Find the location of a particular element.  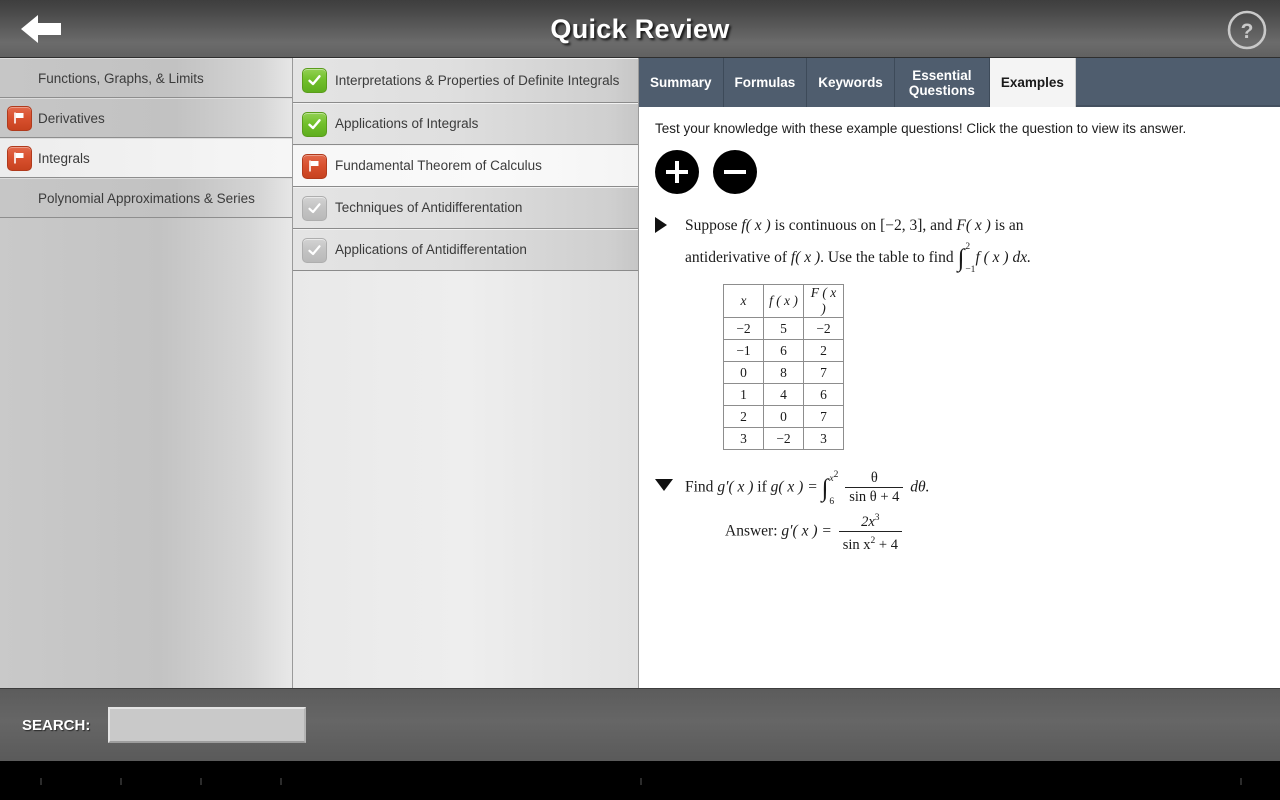

sidebar-item-label: Derivatives is located at coordinates (71, 118).